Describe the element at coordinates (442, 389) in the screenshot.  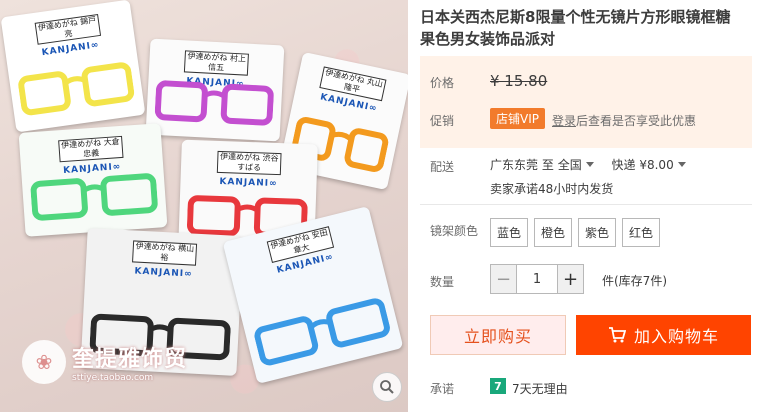
I see `guarantee-label: 承诺` at that location.